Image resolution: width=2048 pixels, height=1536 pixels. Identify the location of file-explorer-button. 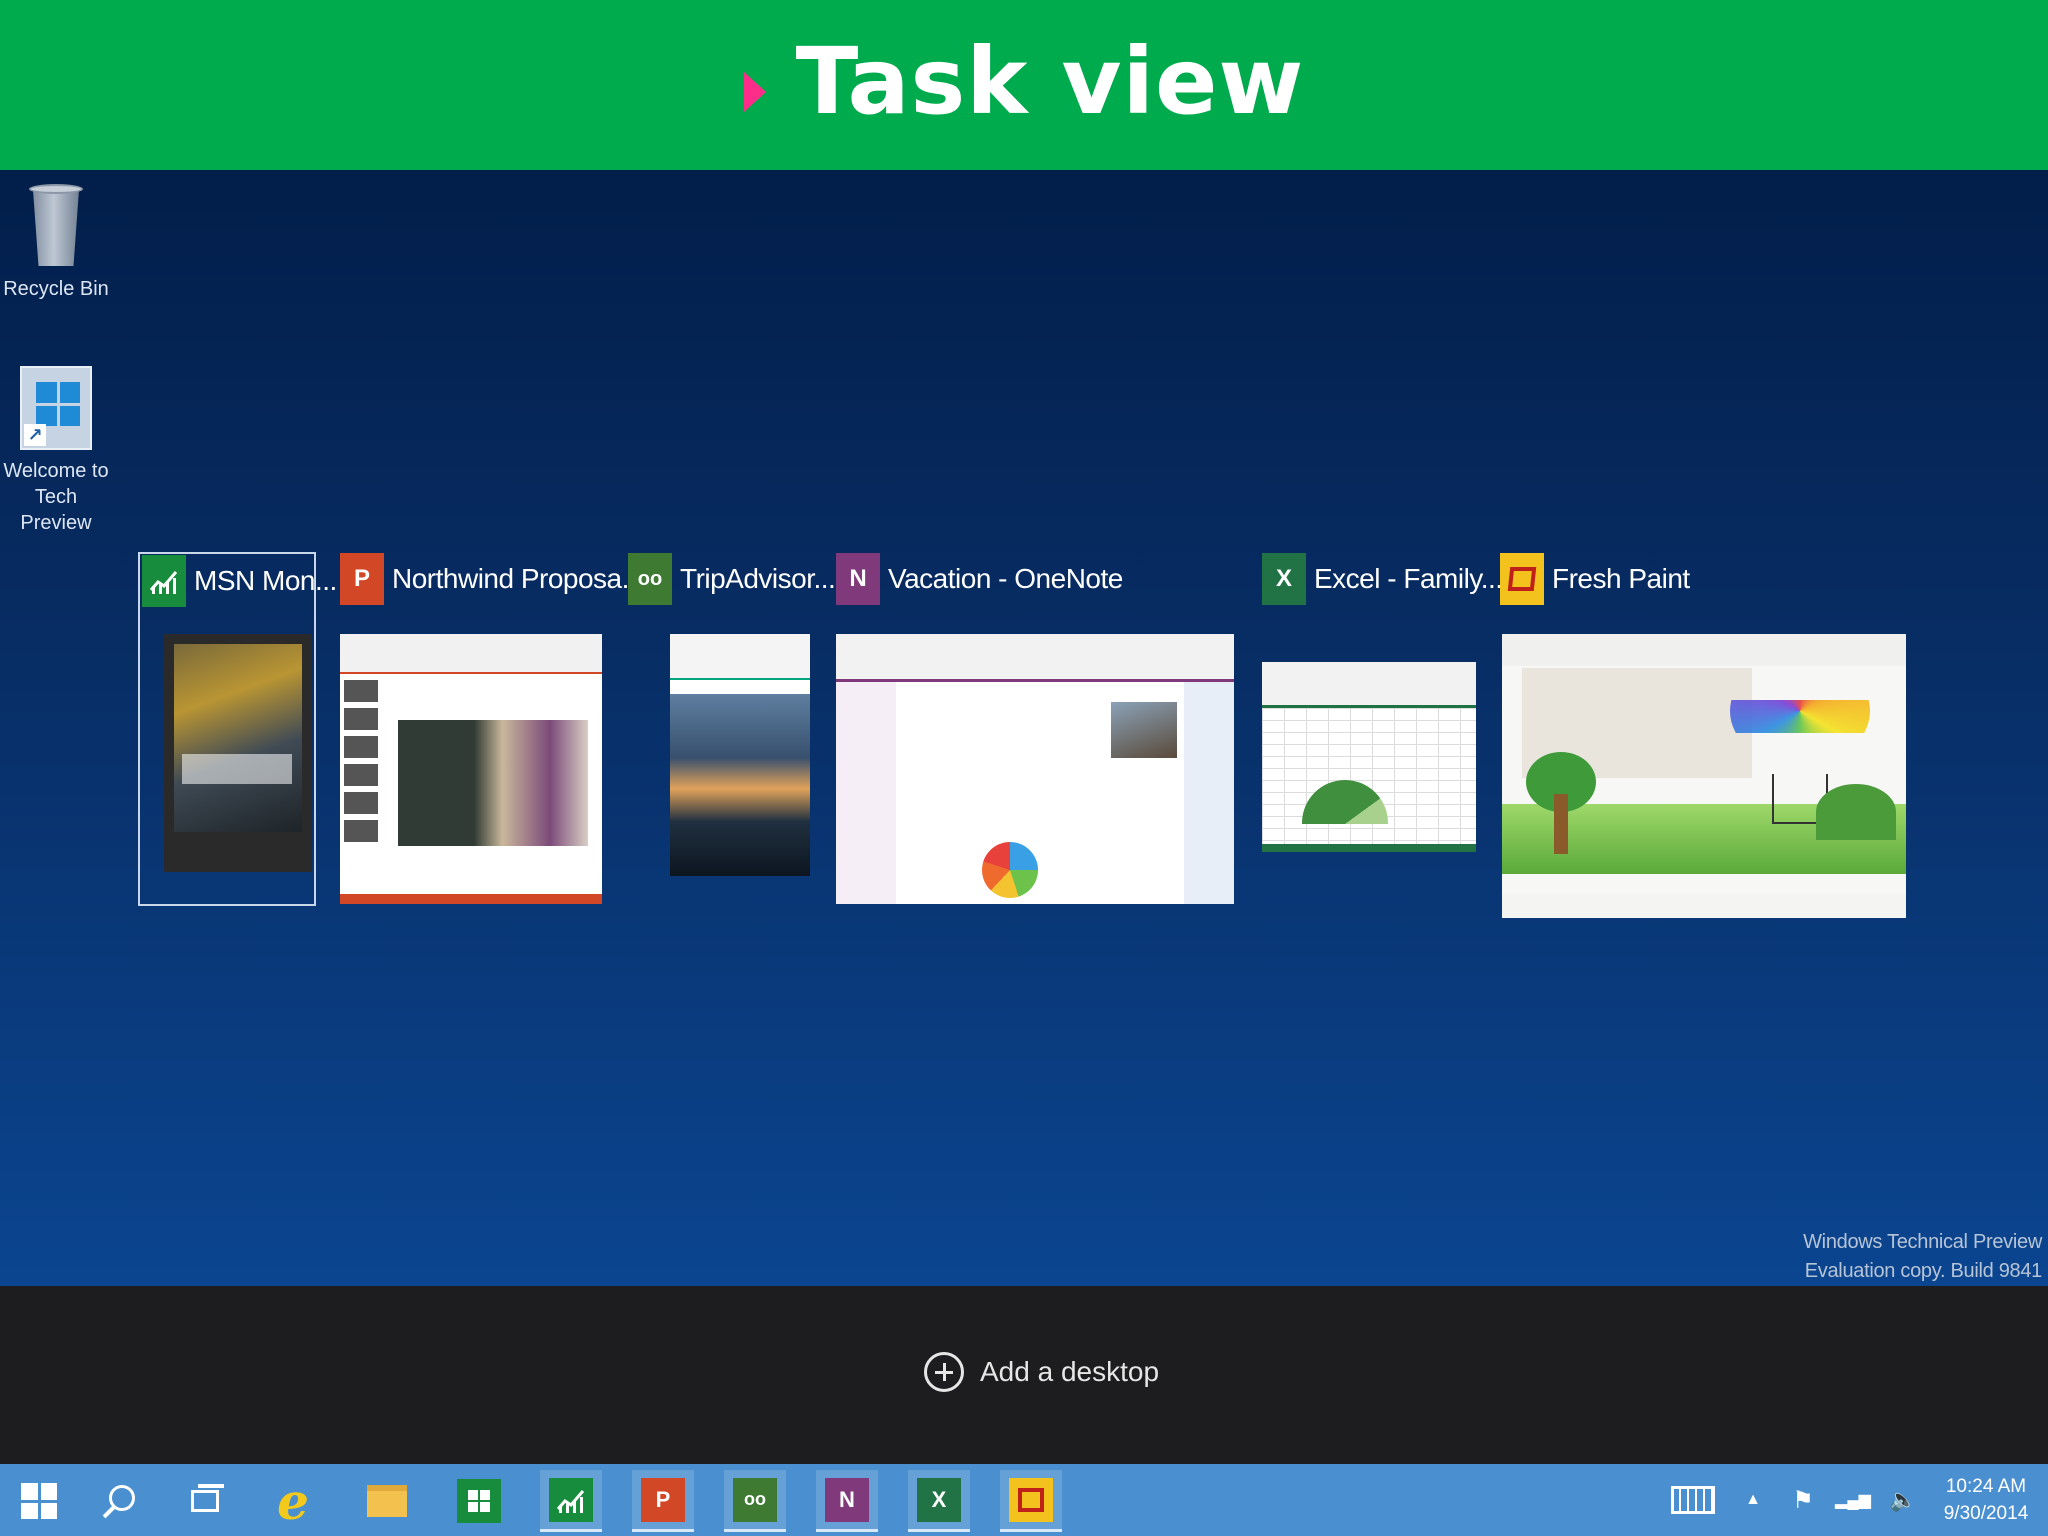
(387, 1501).